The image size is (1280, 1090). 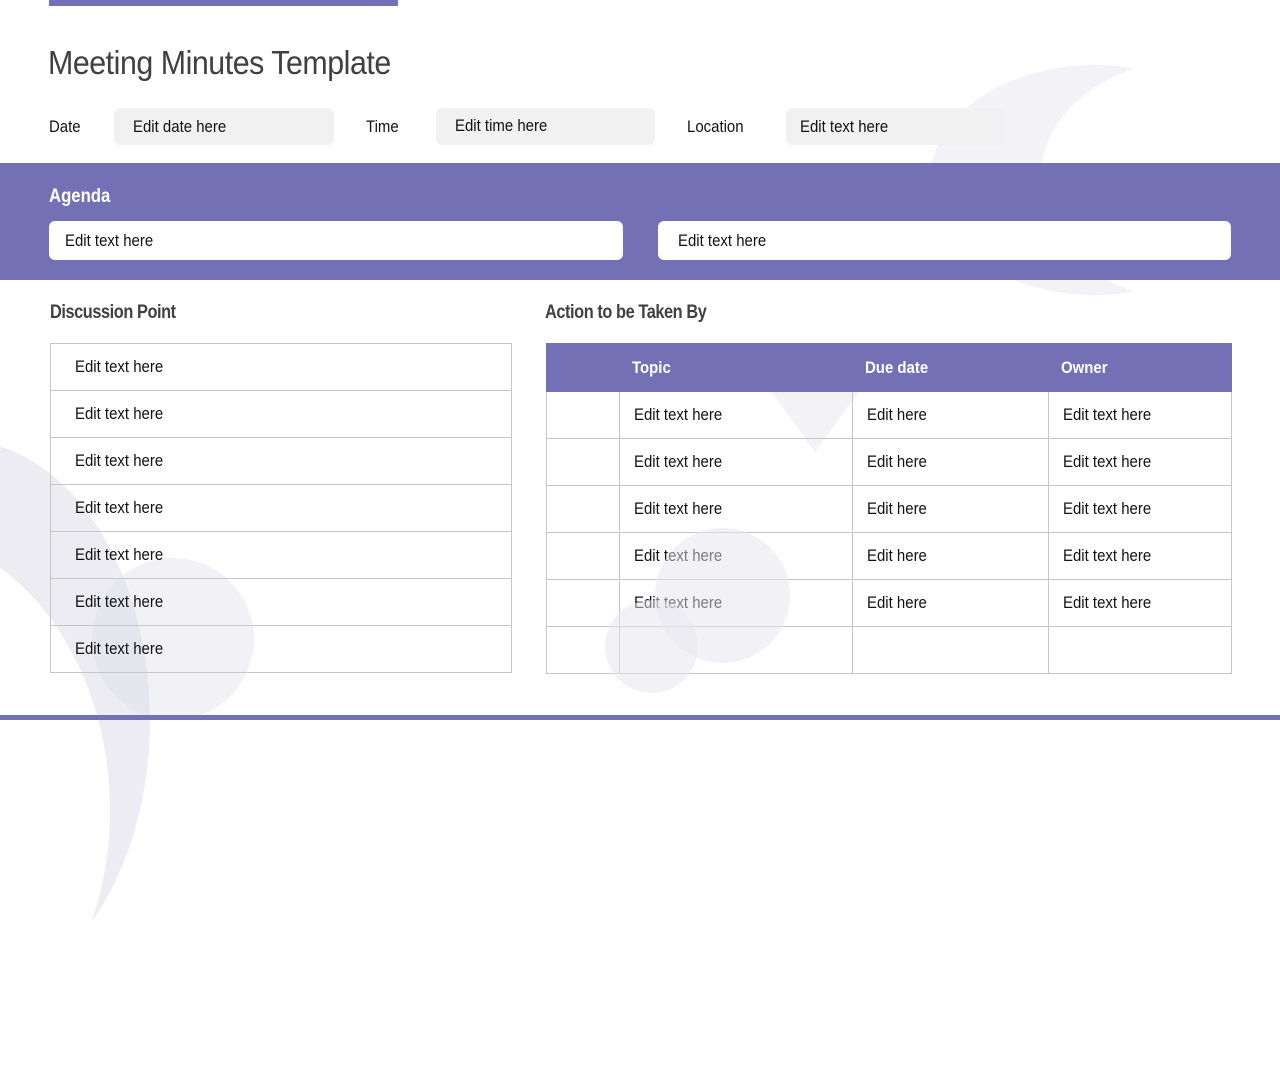 I want to click on bottom-accent-bar, so click(x=640, y=717).